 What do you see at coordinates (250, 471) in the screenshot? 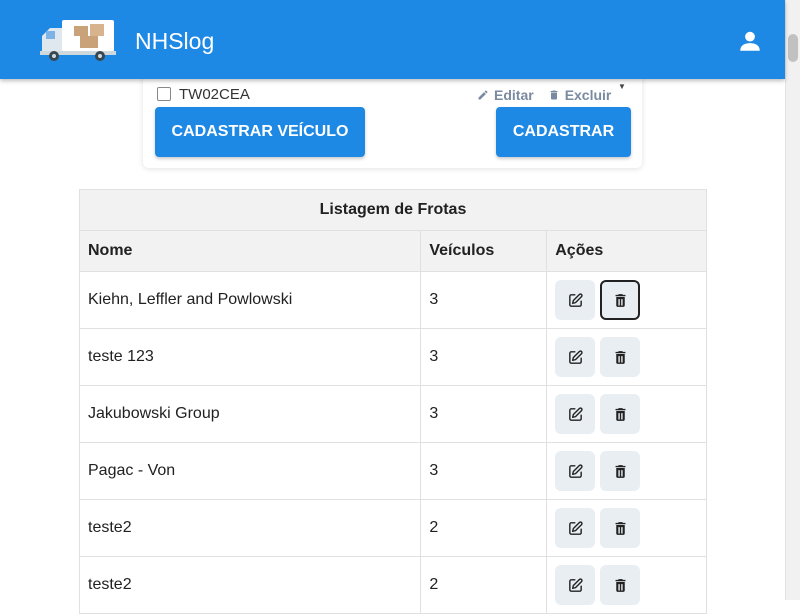
I see `fleet-name-cell: Pagac - Von` at bounding box center [250, 471].